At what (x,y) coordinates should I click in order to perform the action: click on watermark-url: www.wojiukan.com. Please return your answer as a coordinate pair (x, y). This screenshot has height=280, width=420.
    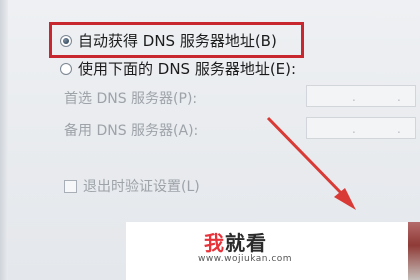
    Looking at the image, I should click on (245, 259).